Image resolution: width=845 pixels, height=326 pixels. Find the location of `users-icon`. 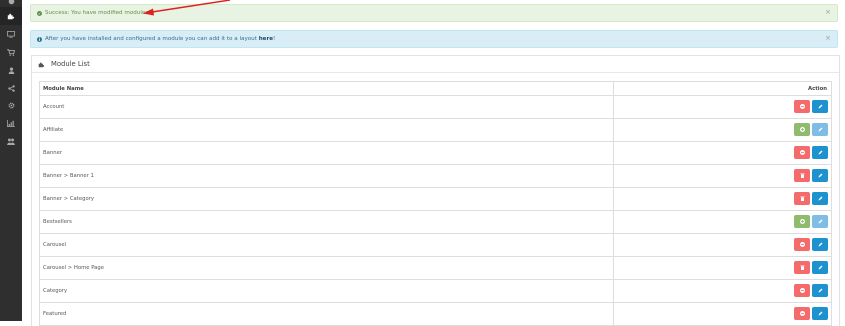

users-icon is located at coordinates (11, 141).